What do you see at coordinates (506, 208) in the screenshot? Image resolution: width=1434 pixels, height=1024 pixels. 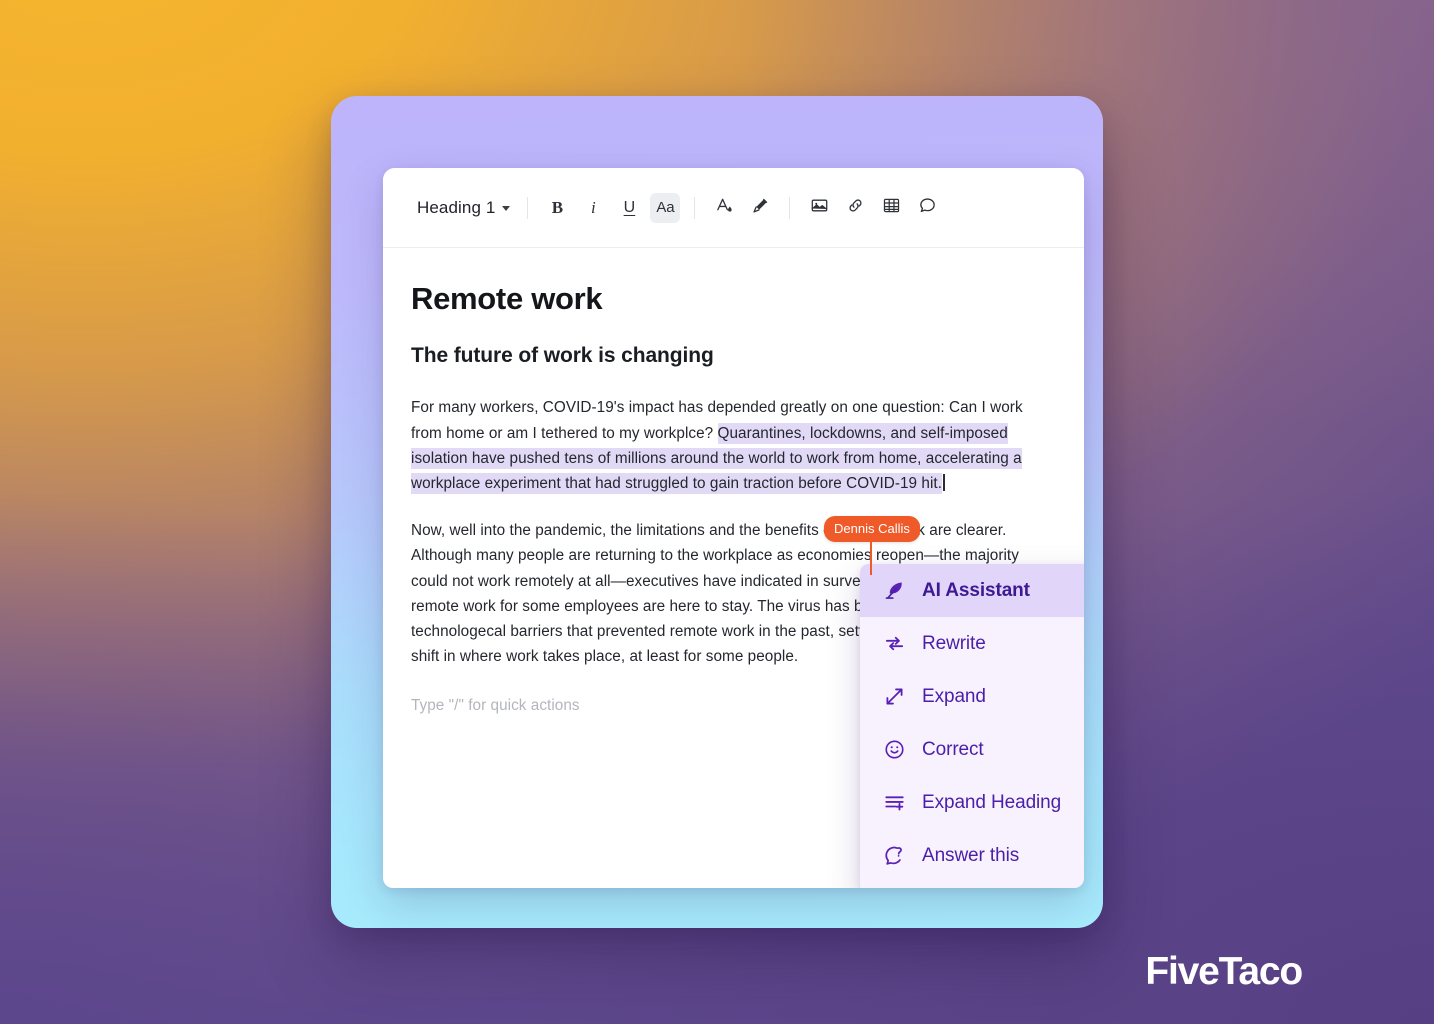 I see `chevron-down-icon` at bounding box center [506, 208].